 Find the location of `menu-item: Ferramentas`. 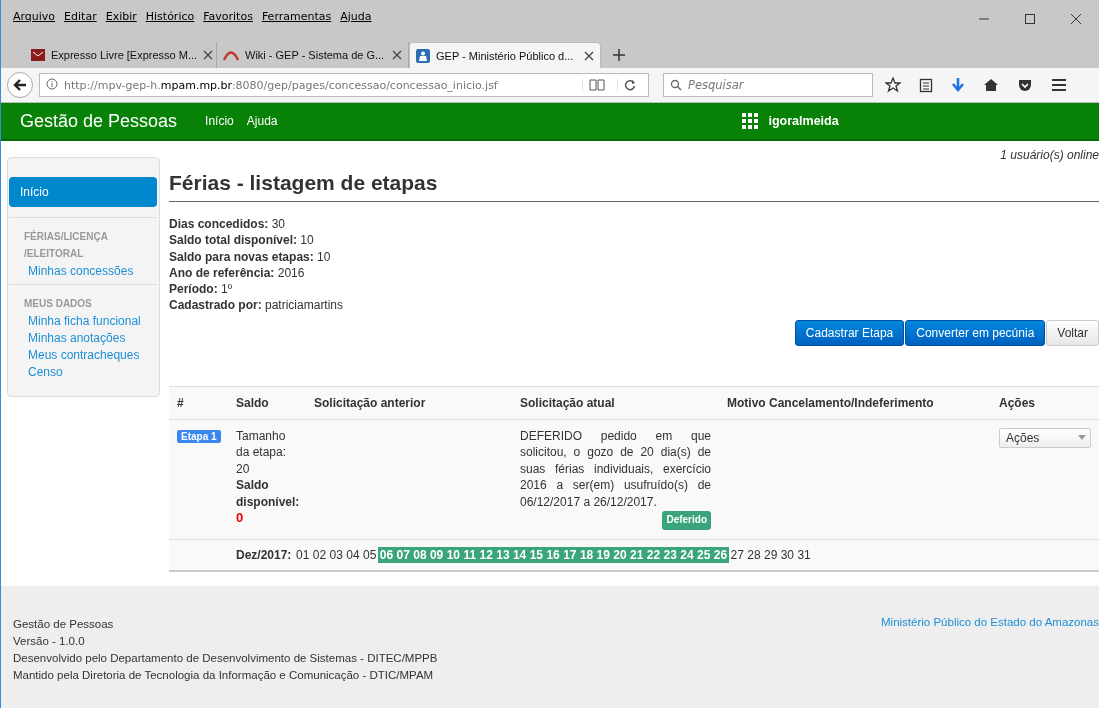

menu-item: Ferramentas is located at coordinates (296, 23).